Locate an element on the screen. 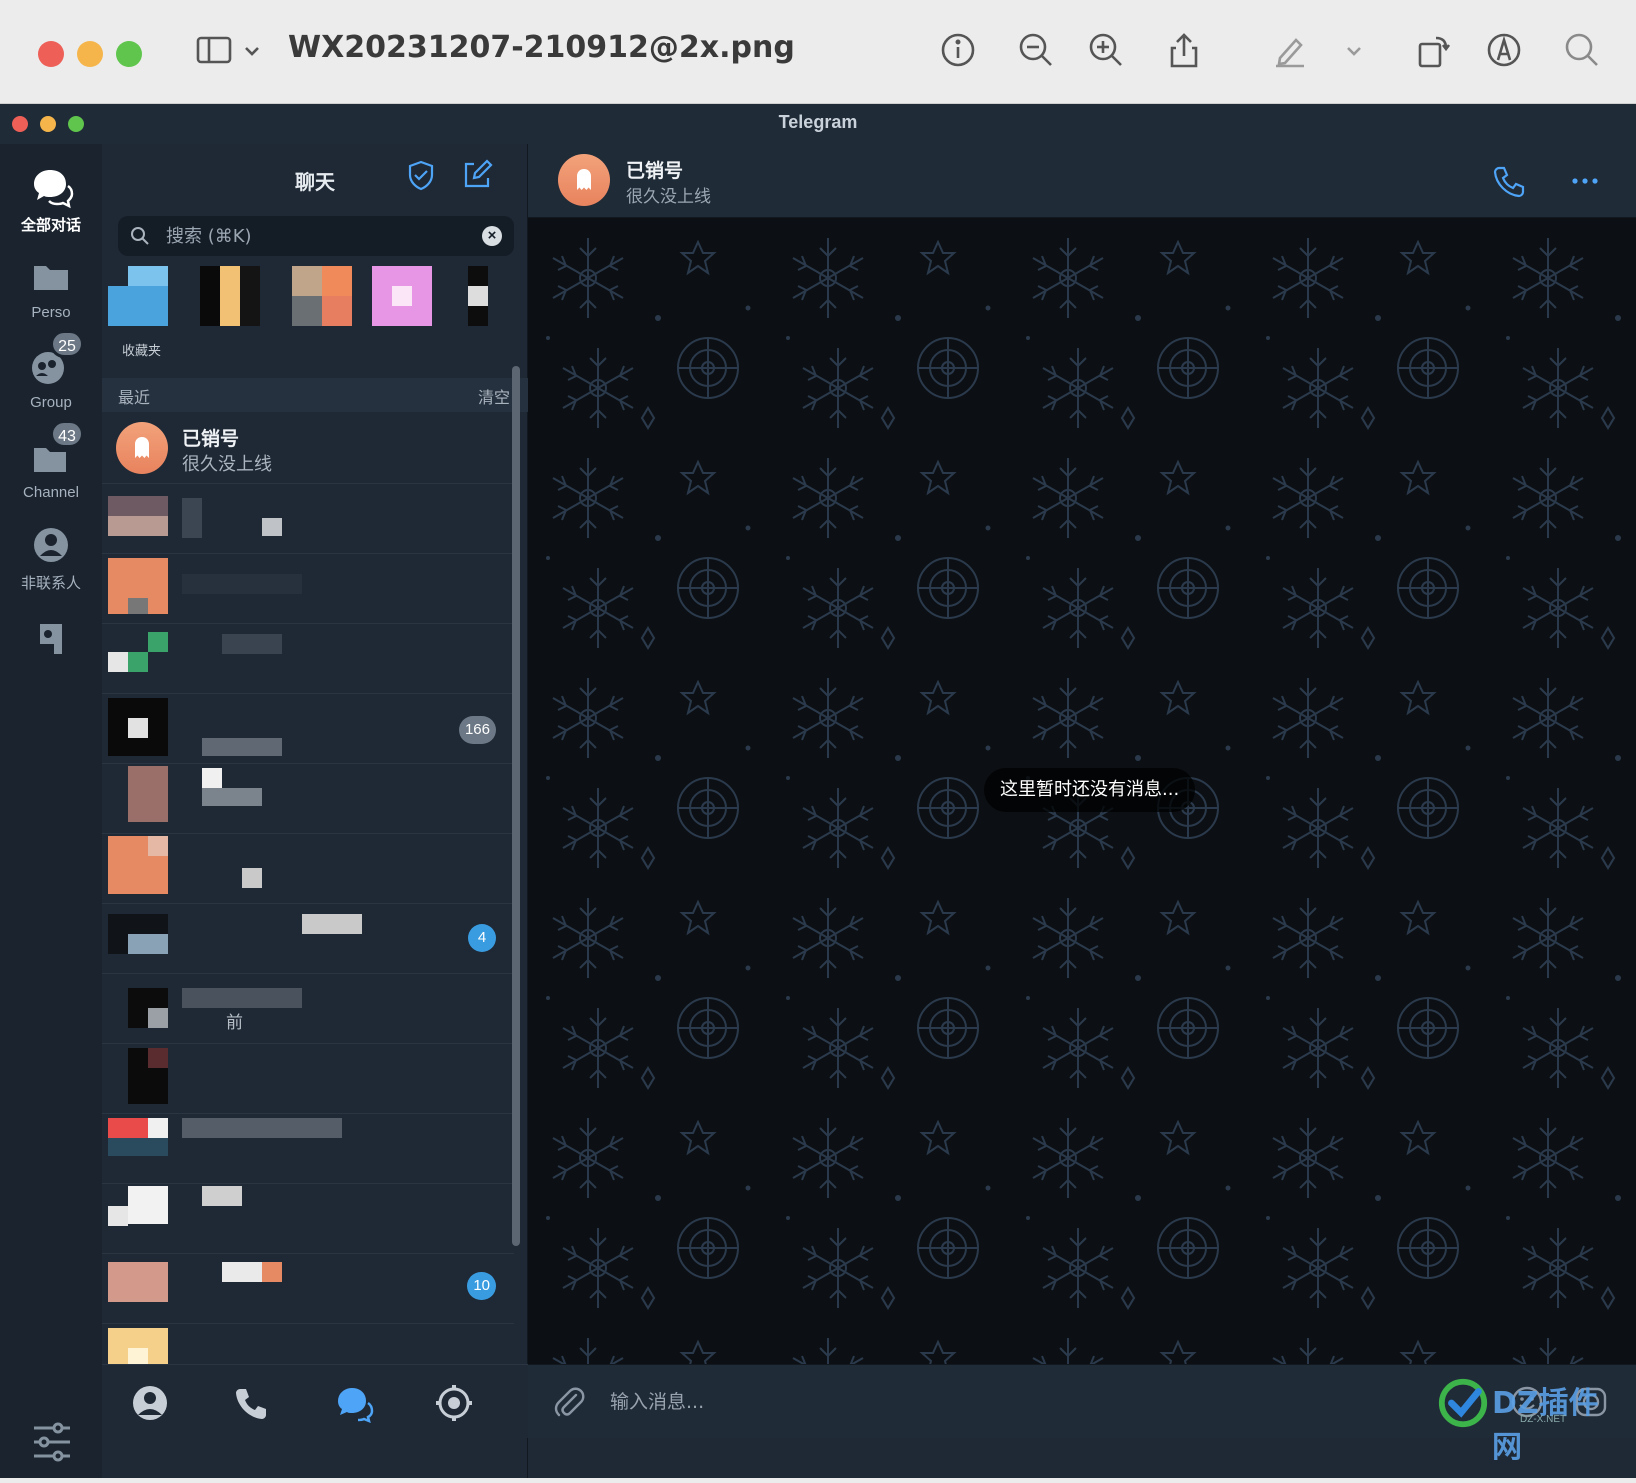  chat-row-deleted-account: 已销号 很久没上线 is located at coordinates (308, 449).